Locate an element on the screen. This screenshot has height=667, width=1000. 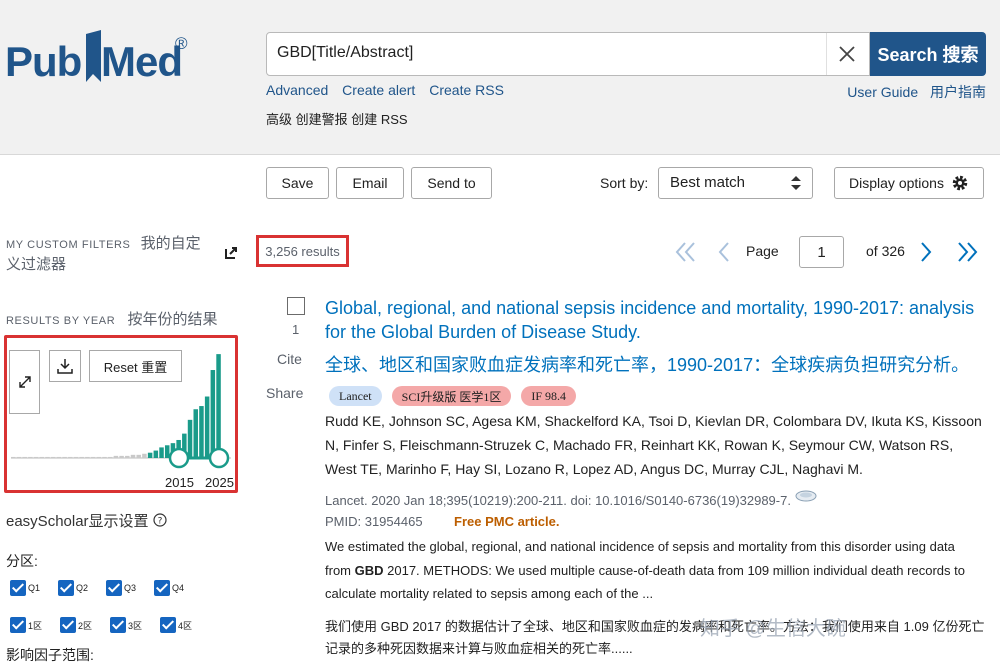
prev-page-icon is located at coordinates (724, 252).